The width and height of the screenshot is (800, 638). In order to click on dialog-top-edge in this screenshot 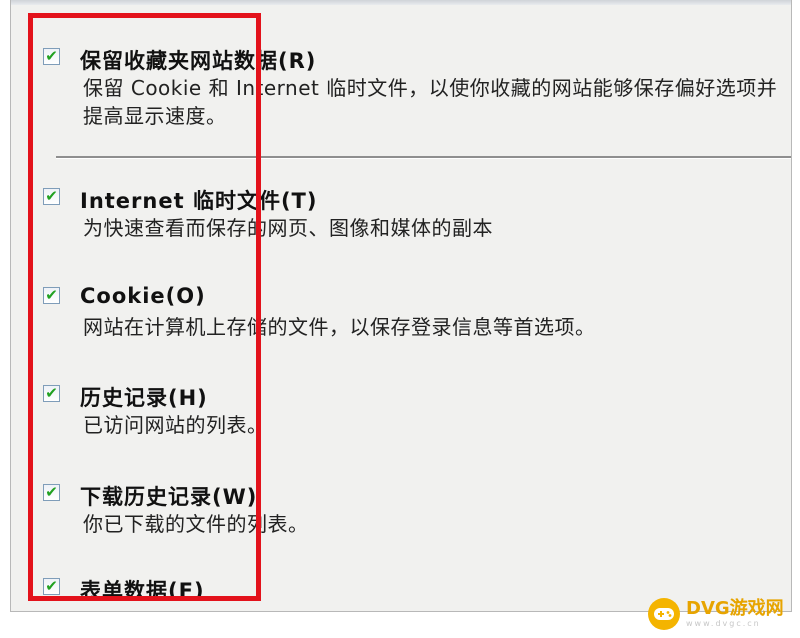, I will do `click(401, 2)`.